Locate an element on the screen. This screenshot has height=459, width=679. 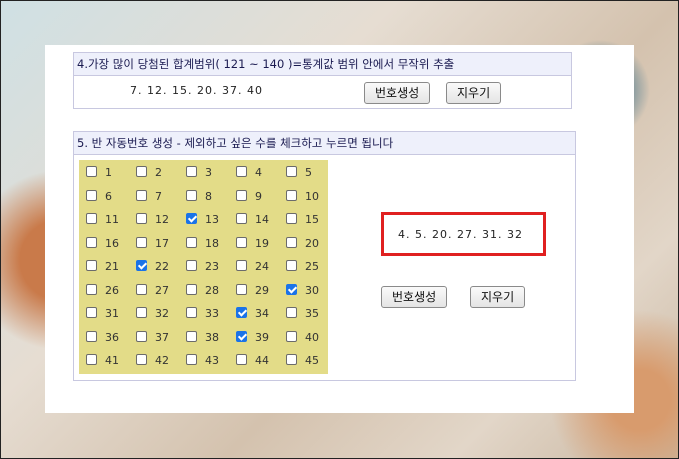
semi-auto-generate-button: 번호생성 is located at coordinates (414, 297).